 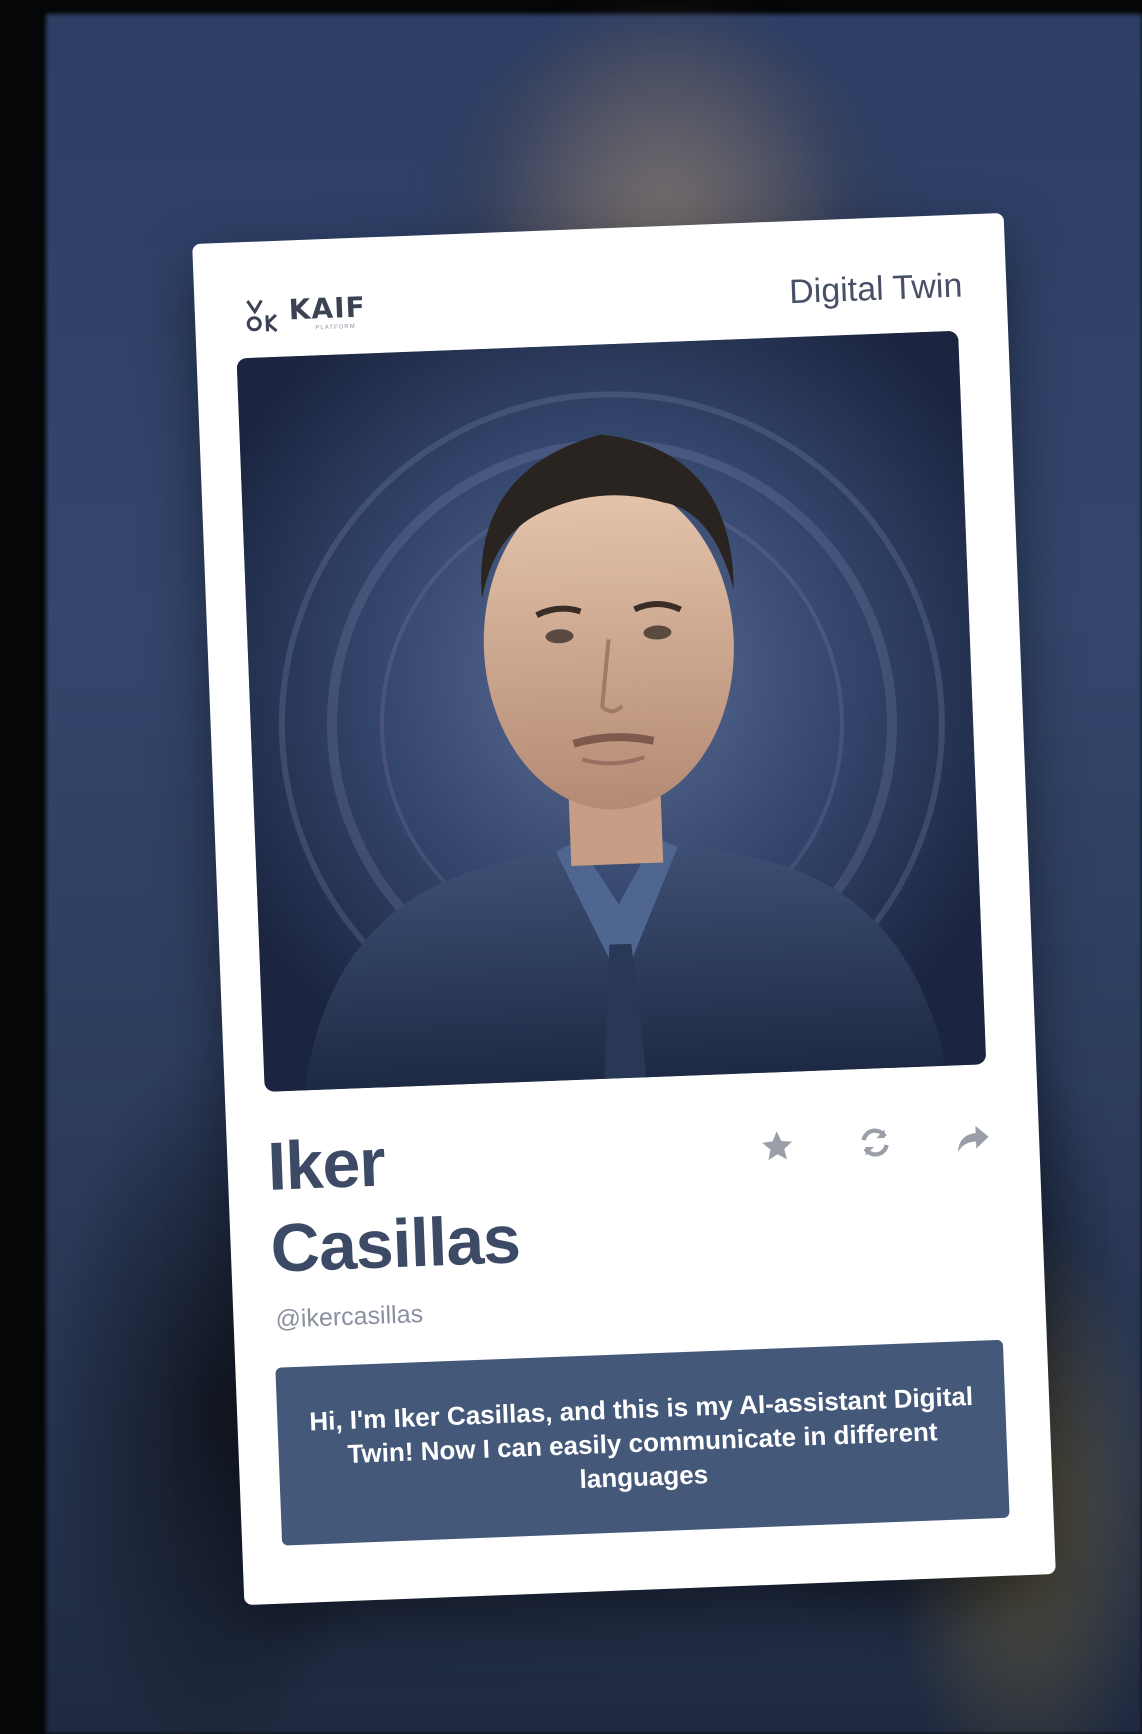 I want to click on refresh-button, so click(x=875, y=1143).